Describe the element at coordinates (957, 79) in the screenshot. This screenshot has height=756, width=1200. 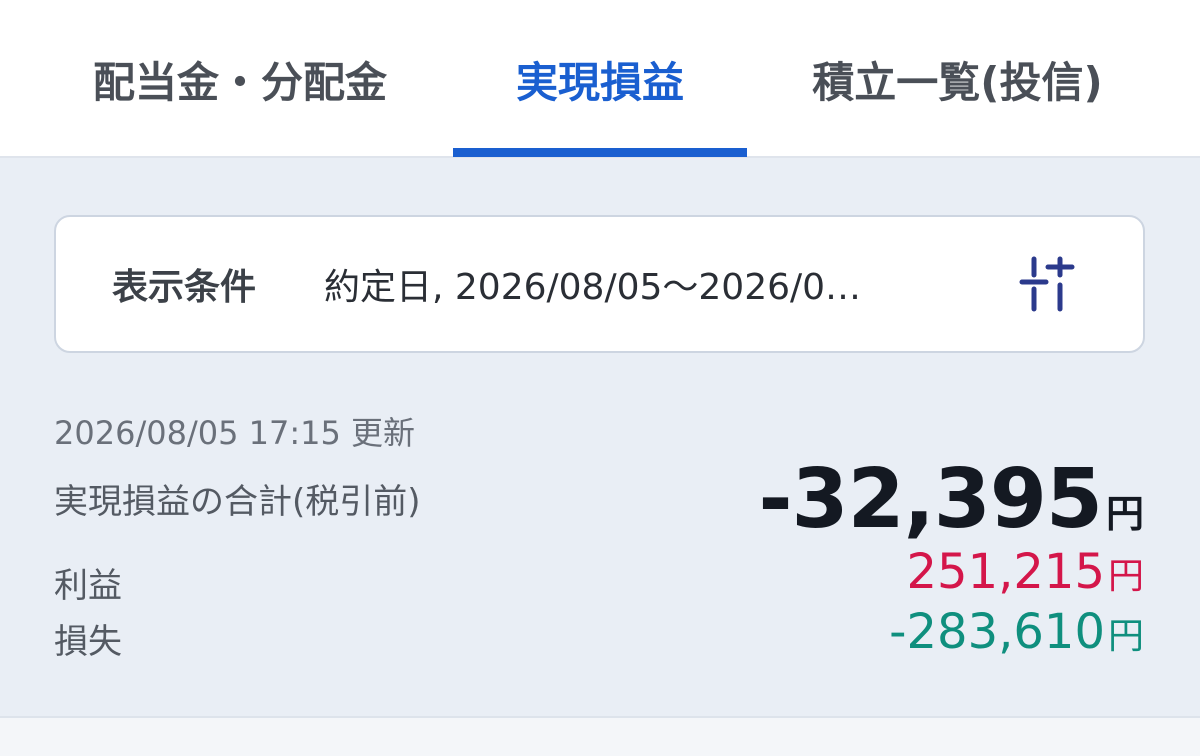
I see `tab-accumulation-list: 積立一覧(投信)` at that location.